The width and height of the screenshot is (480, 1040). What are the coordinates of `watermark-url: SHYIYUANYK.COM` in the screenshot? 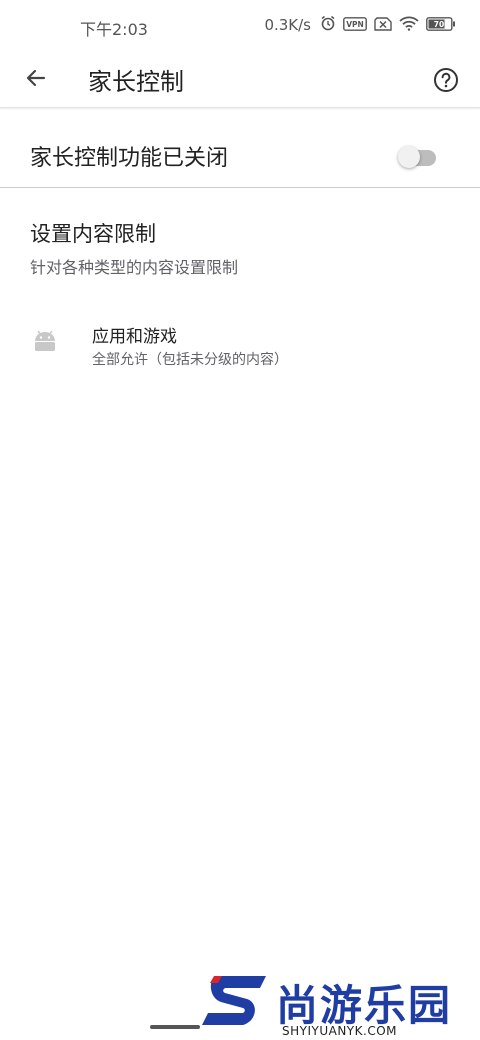 It's located at (339, 1031).